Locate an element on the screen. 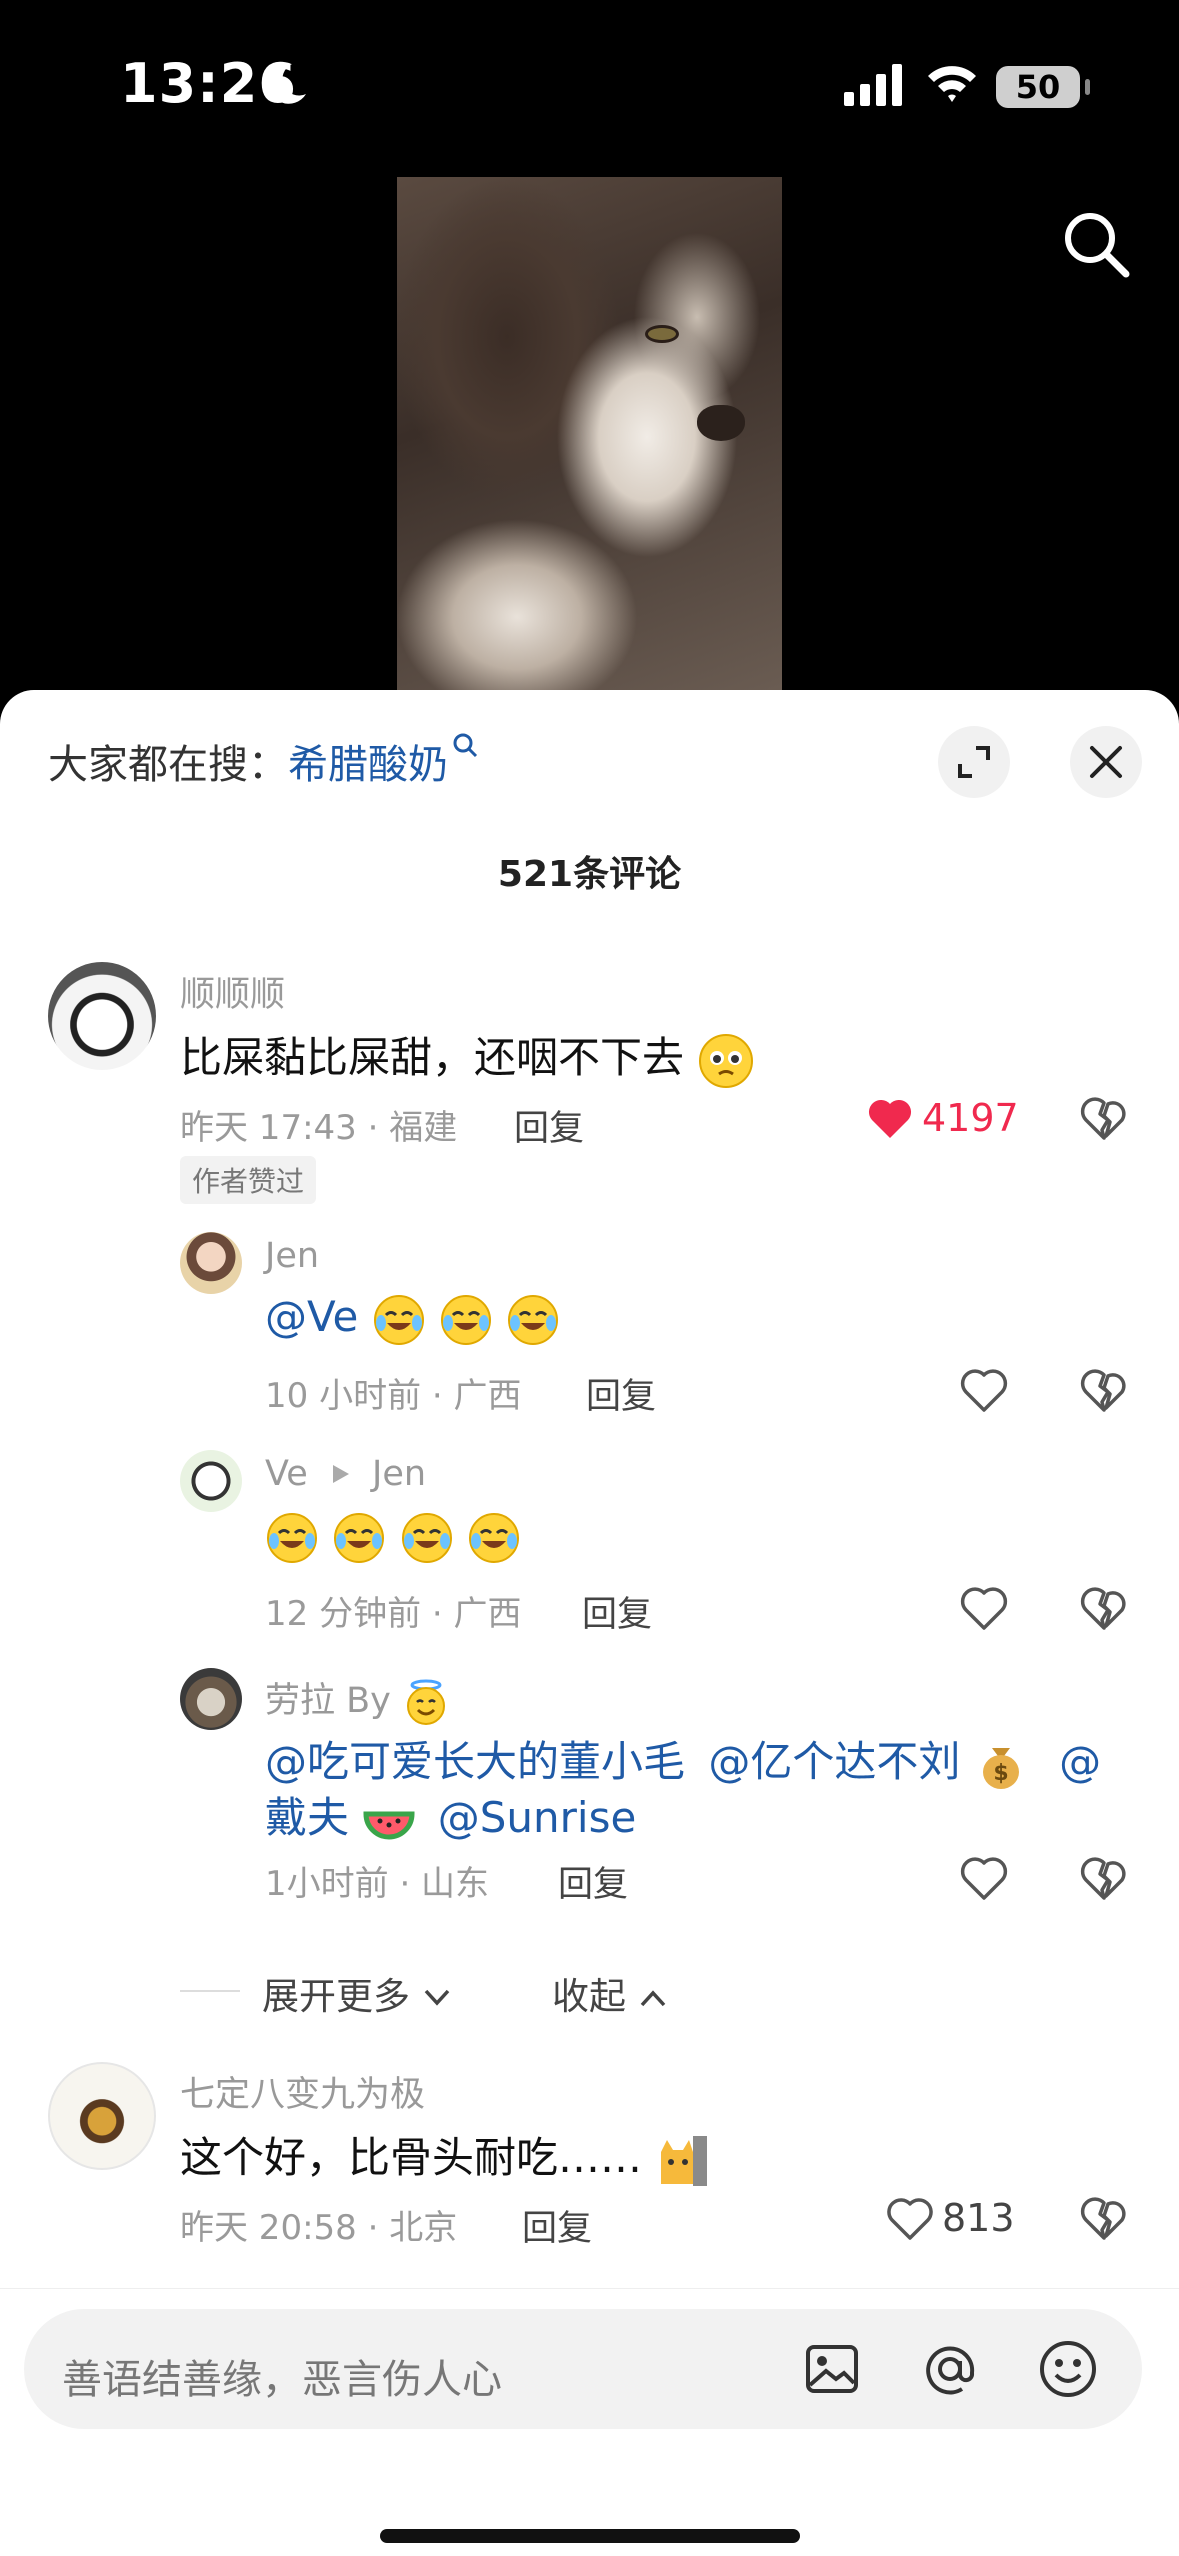 The height and width of the screenshot is (2556, 1179). like-button: 813 is located at coordinates (950, 2218).